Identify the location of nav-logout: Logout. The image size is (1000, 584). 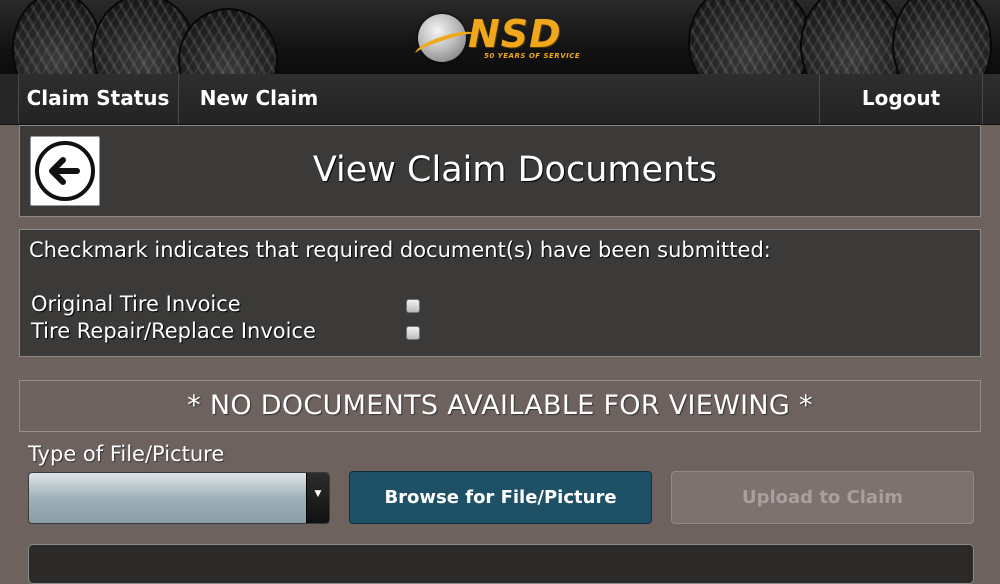
(901, 99).